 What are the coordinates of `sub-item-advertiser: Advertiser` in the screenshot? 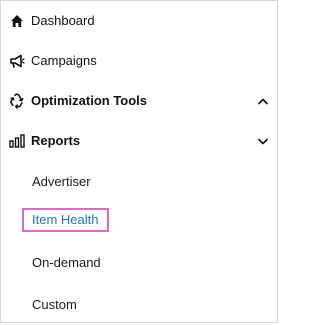 It's located at (139, 182).